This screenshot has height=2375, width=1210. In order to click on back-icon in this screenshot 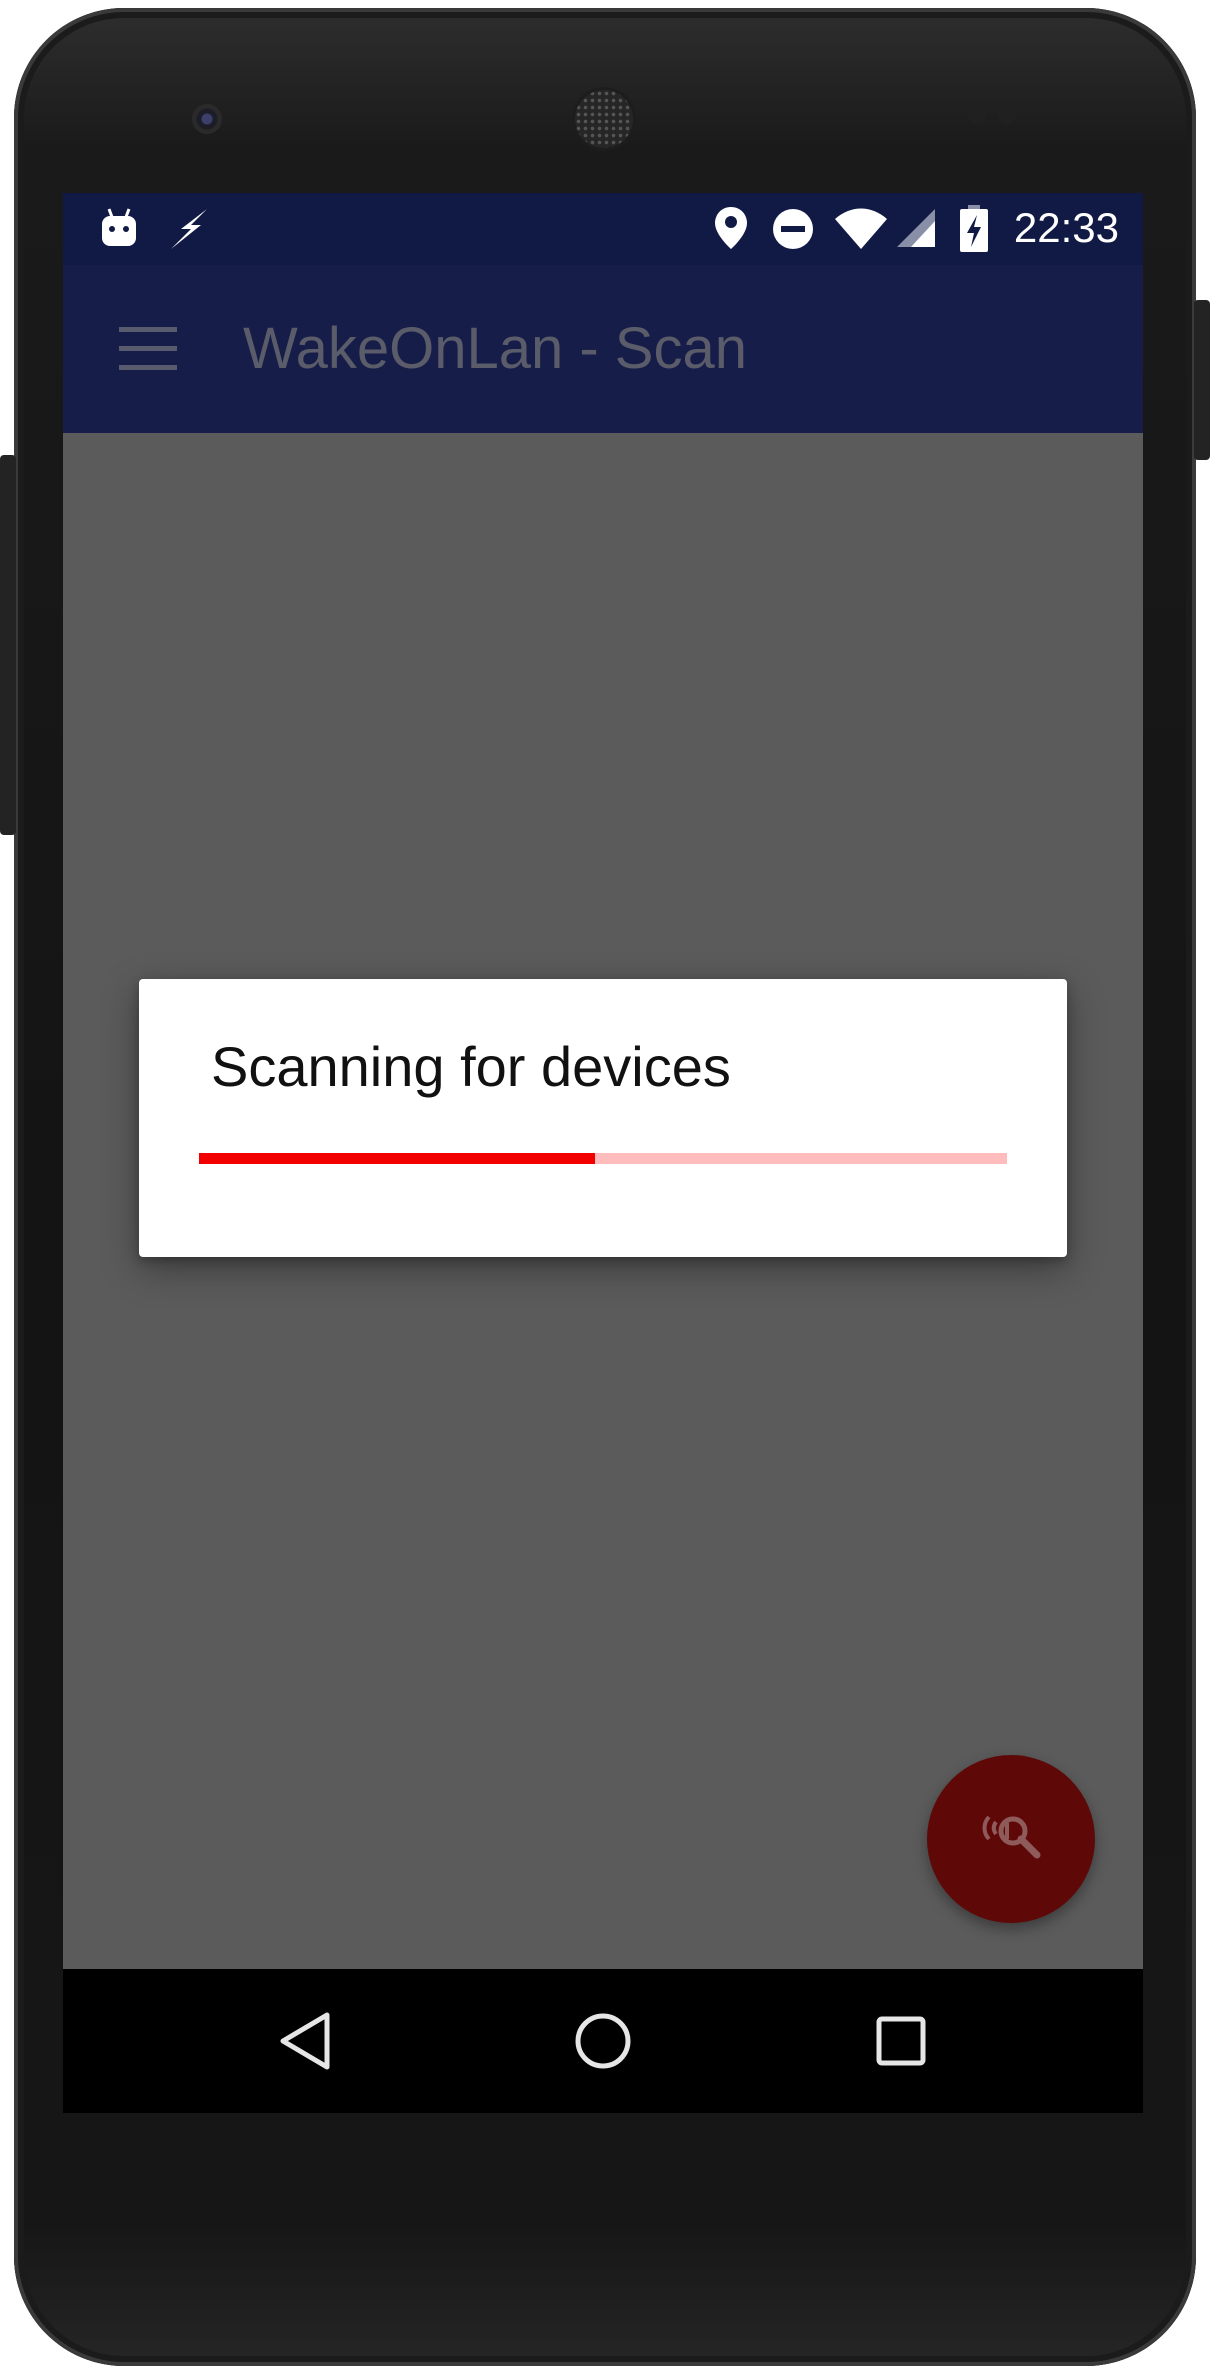, I will do `click(305, 2041)`.